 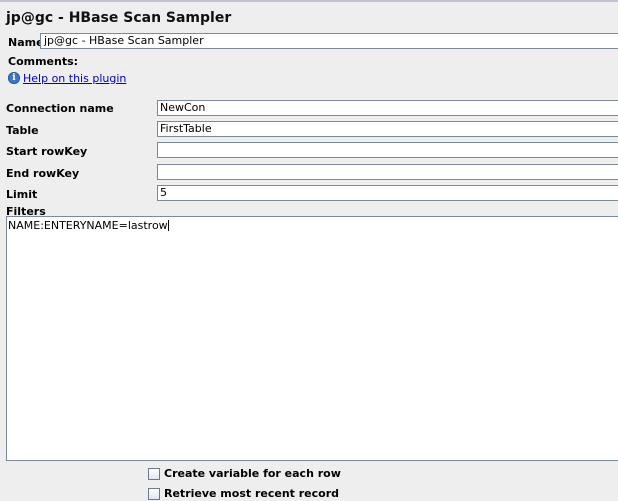 I want to click on limit-input: 5, so click(x=387, y=193).